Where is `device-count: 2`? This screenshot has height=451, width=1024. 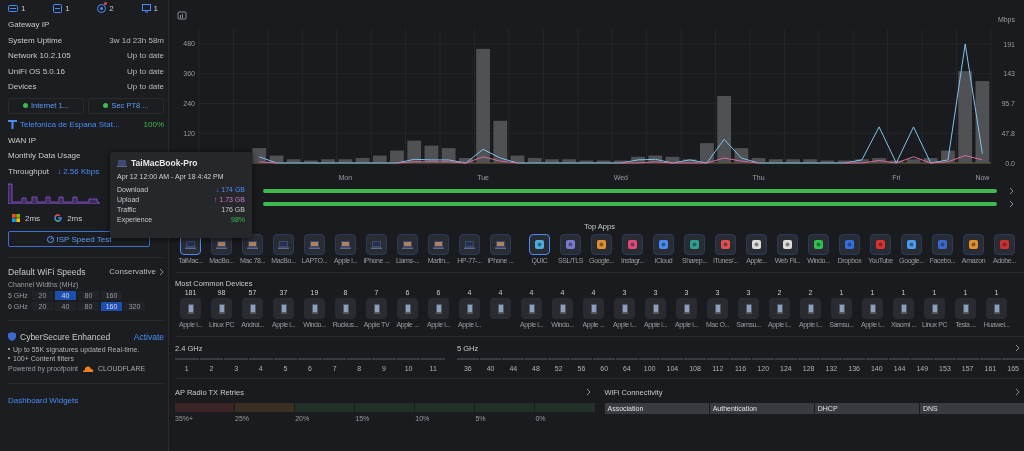
device-count: 2 is located at coordinates (111, 8).